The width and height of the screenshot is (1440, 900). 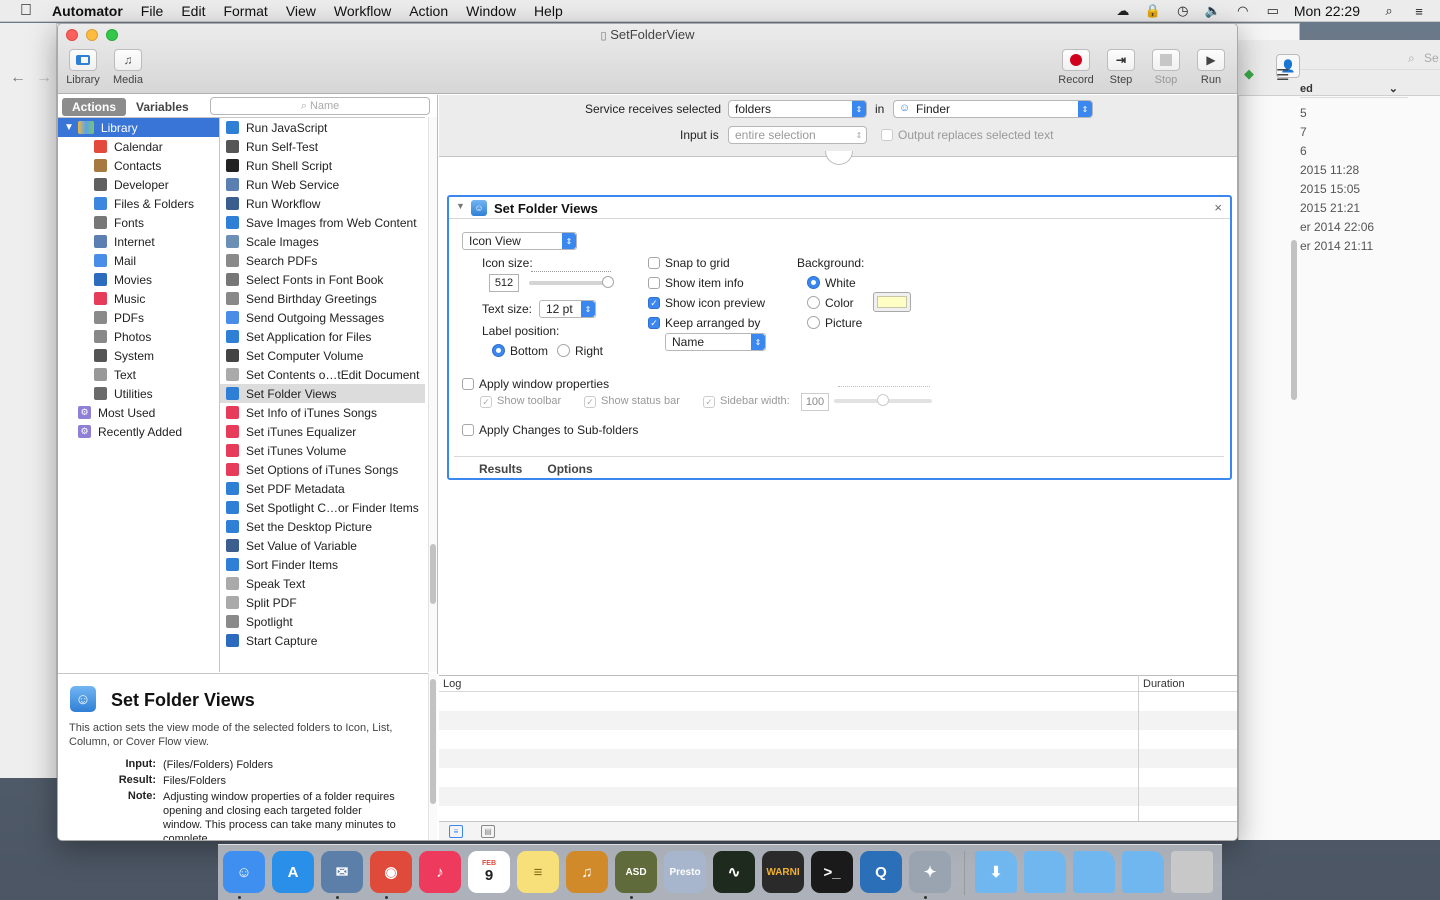 What do you see at coordinates (138, 317) in the screenshot?
I see `sidebar-item-pdfs: PDFs` at bounding box center [138, 317].